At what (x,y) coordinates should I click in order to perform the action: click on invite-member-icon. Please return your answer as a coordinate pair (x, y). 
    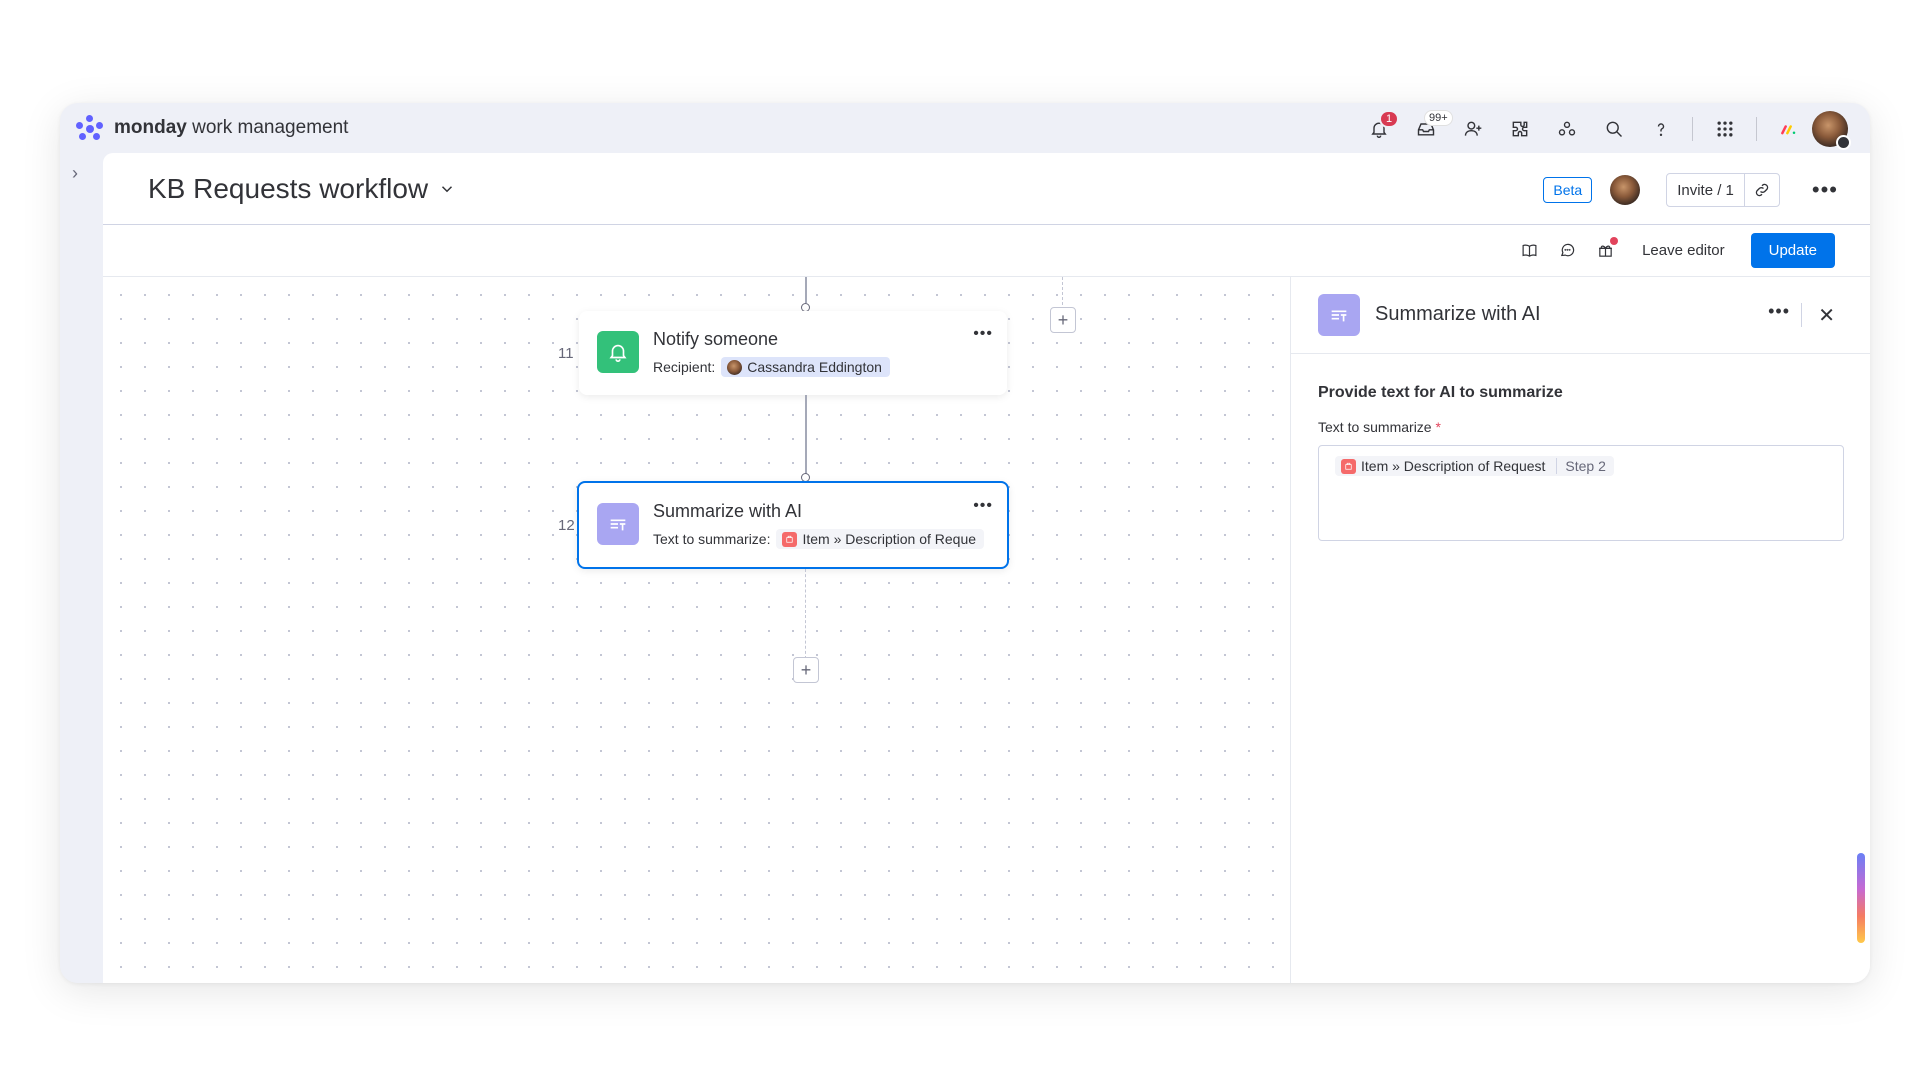
    Looking at the image, I should click on (1472, 128).